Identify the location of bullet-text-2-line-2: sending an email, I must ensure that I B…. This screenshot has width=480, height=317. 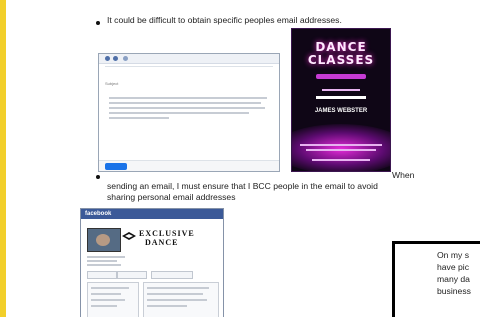
(242, 186).